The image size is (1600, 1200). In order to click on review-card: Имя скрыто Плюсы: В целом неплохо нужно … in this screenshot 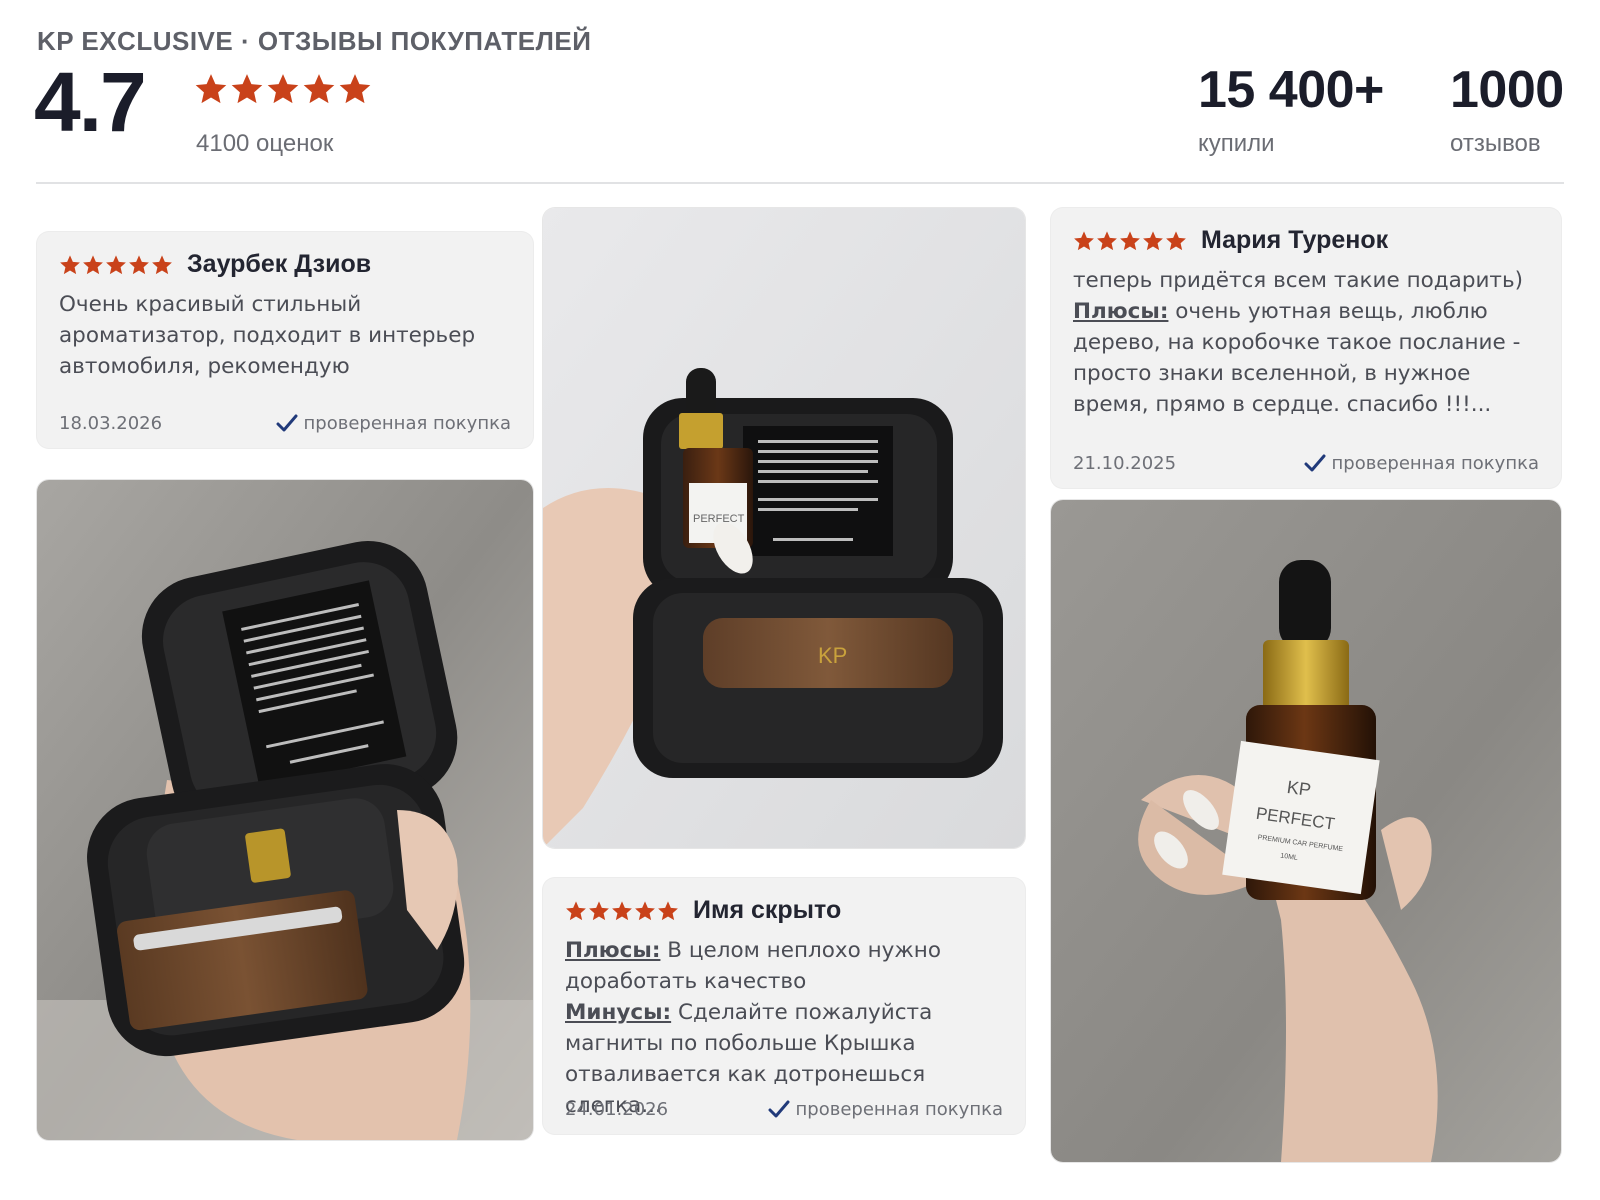, I will do `click(784, 1006)`.